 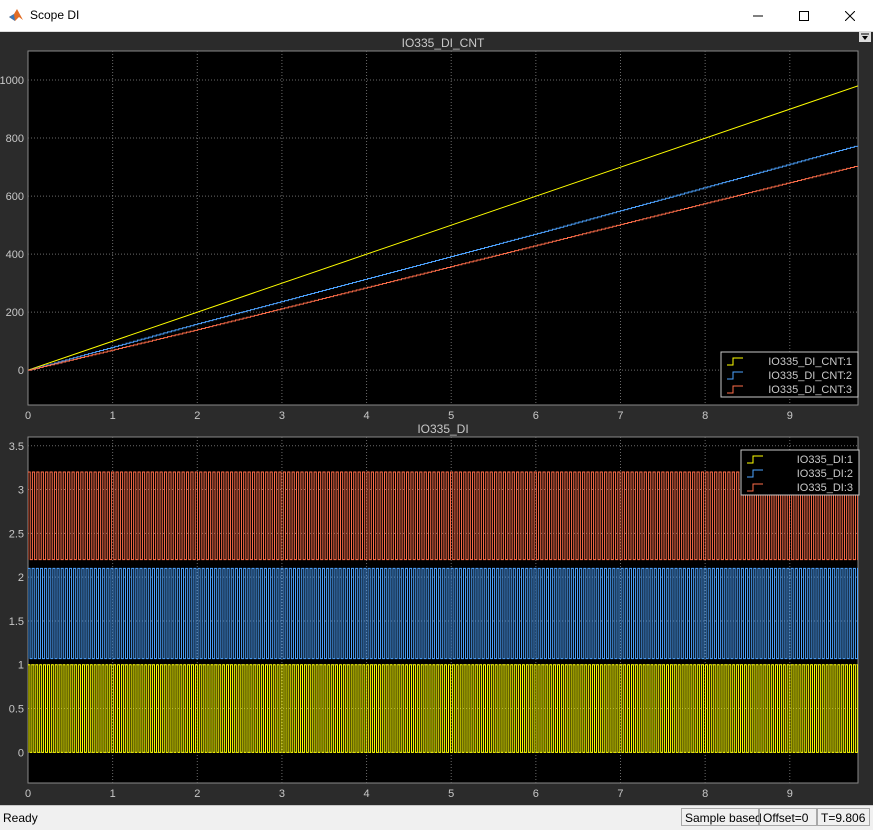 I want to click on status-bar: Ready Sample based Offset=0 T=9.806, so click(x=436, y=817).